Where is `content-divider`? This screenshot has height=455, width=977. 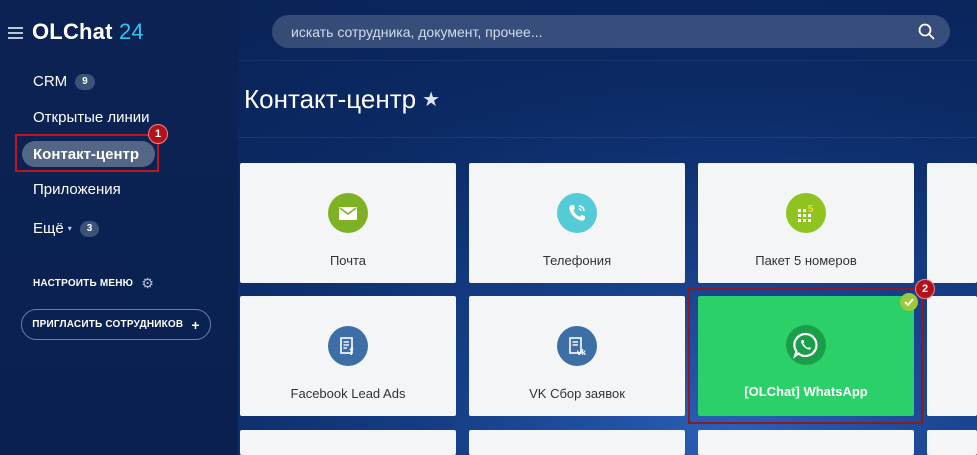
content-divider is located at coordinates (607, 137).